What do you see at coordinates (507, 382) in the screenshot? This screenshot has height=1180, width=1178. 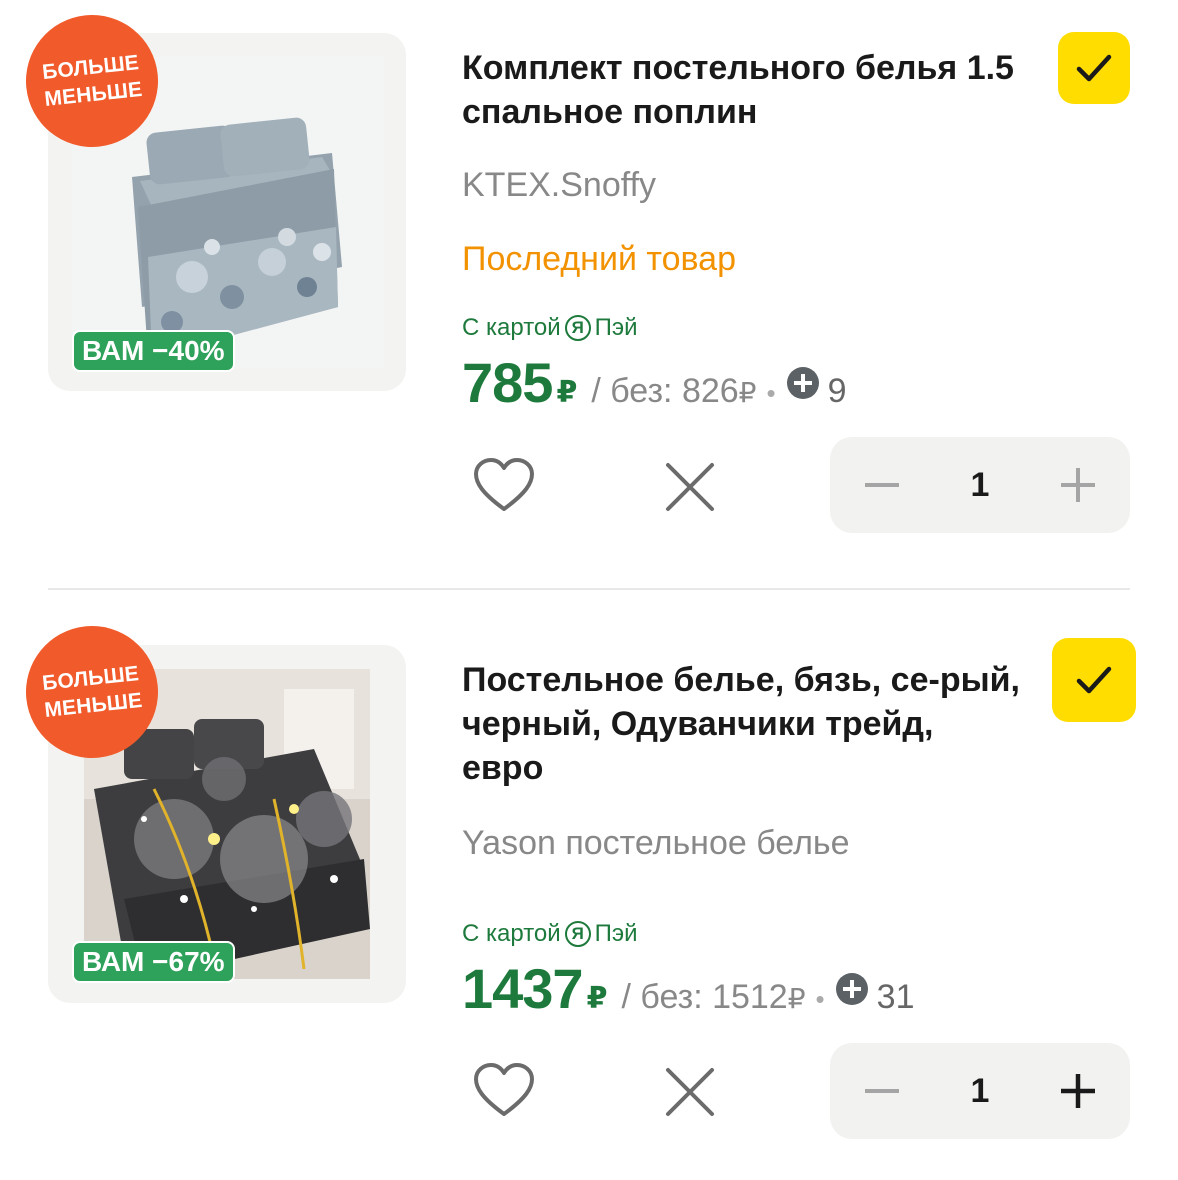 I see `card-price: 785` at bounding box center [507, 382].